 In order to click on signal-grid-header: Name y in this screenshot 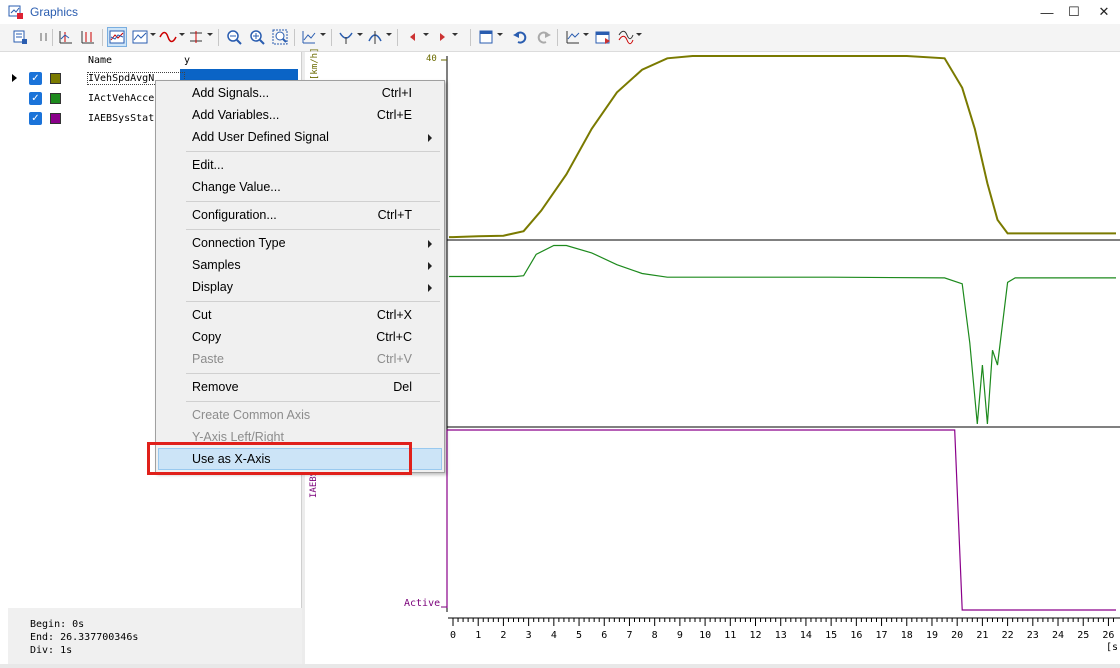, I will do `click(155, 60)`.